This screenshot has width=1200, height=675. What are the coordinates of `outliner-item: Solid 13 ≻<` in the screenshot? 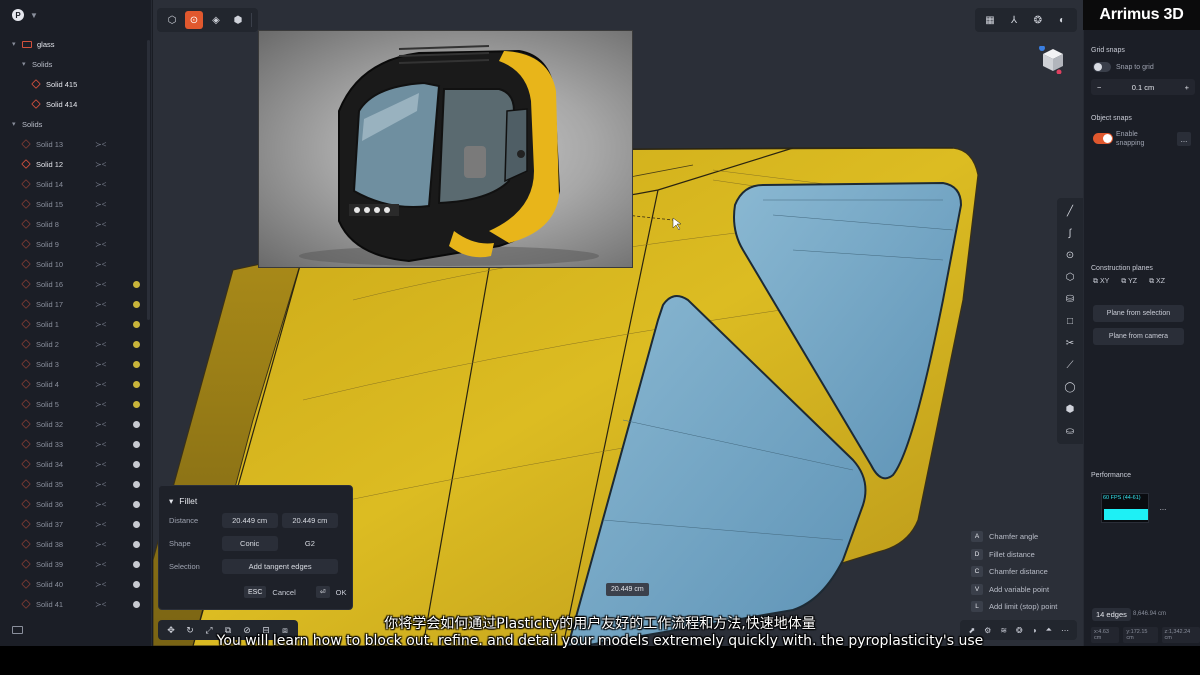 It's located at (75, 144).